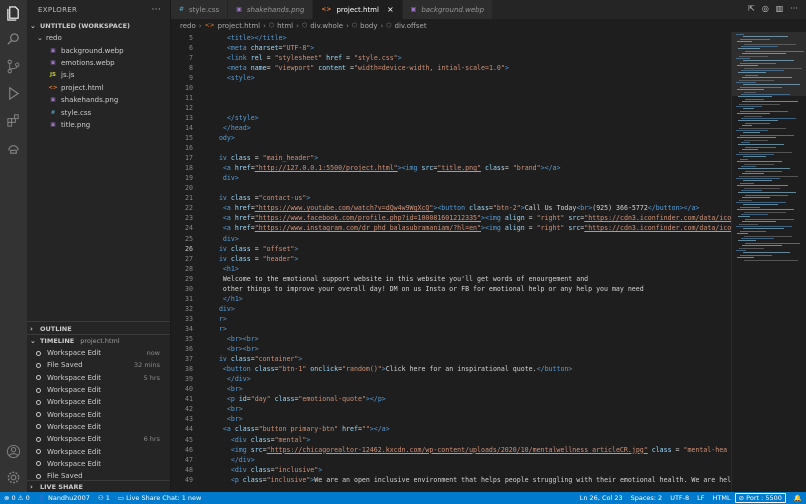  Describe the element at coordinates (451, 98) in the screenshot. I see `code-line: 11` at that location.